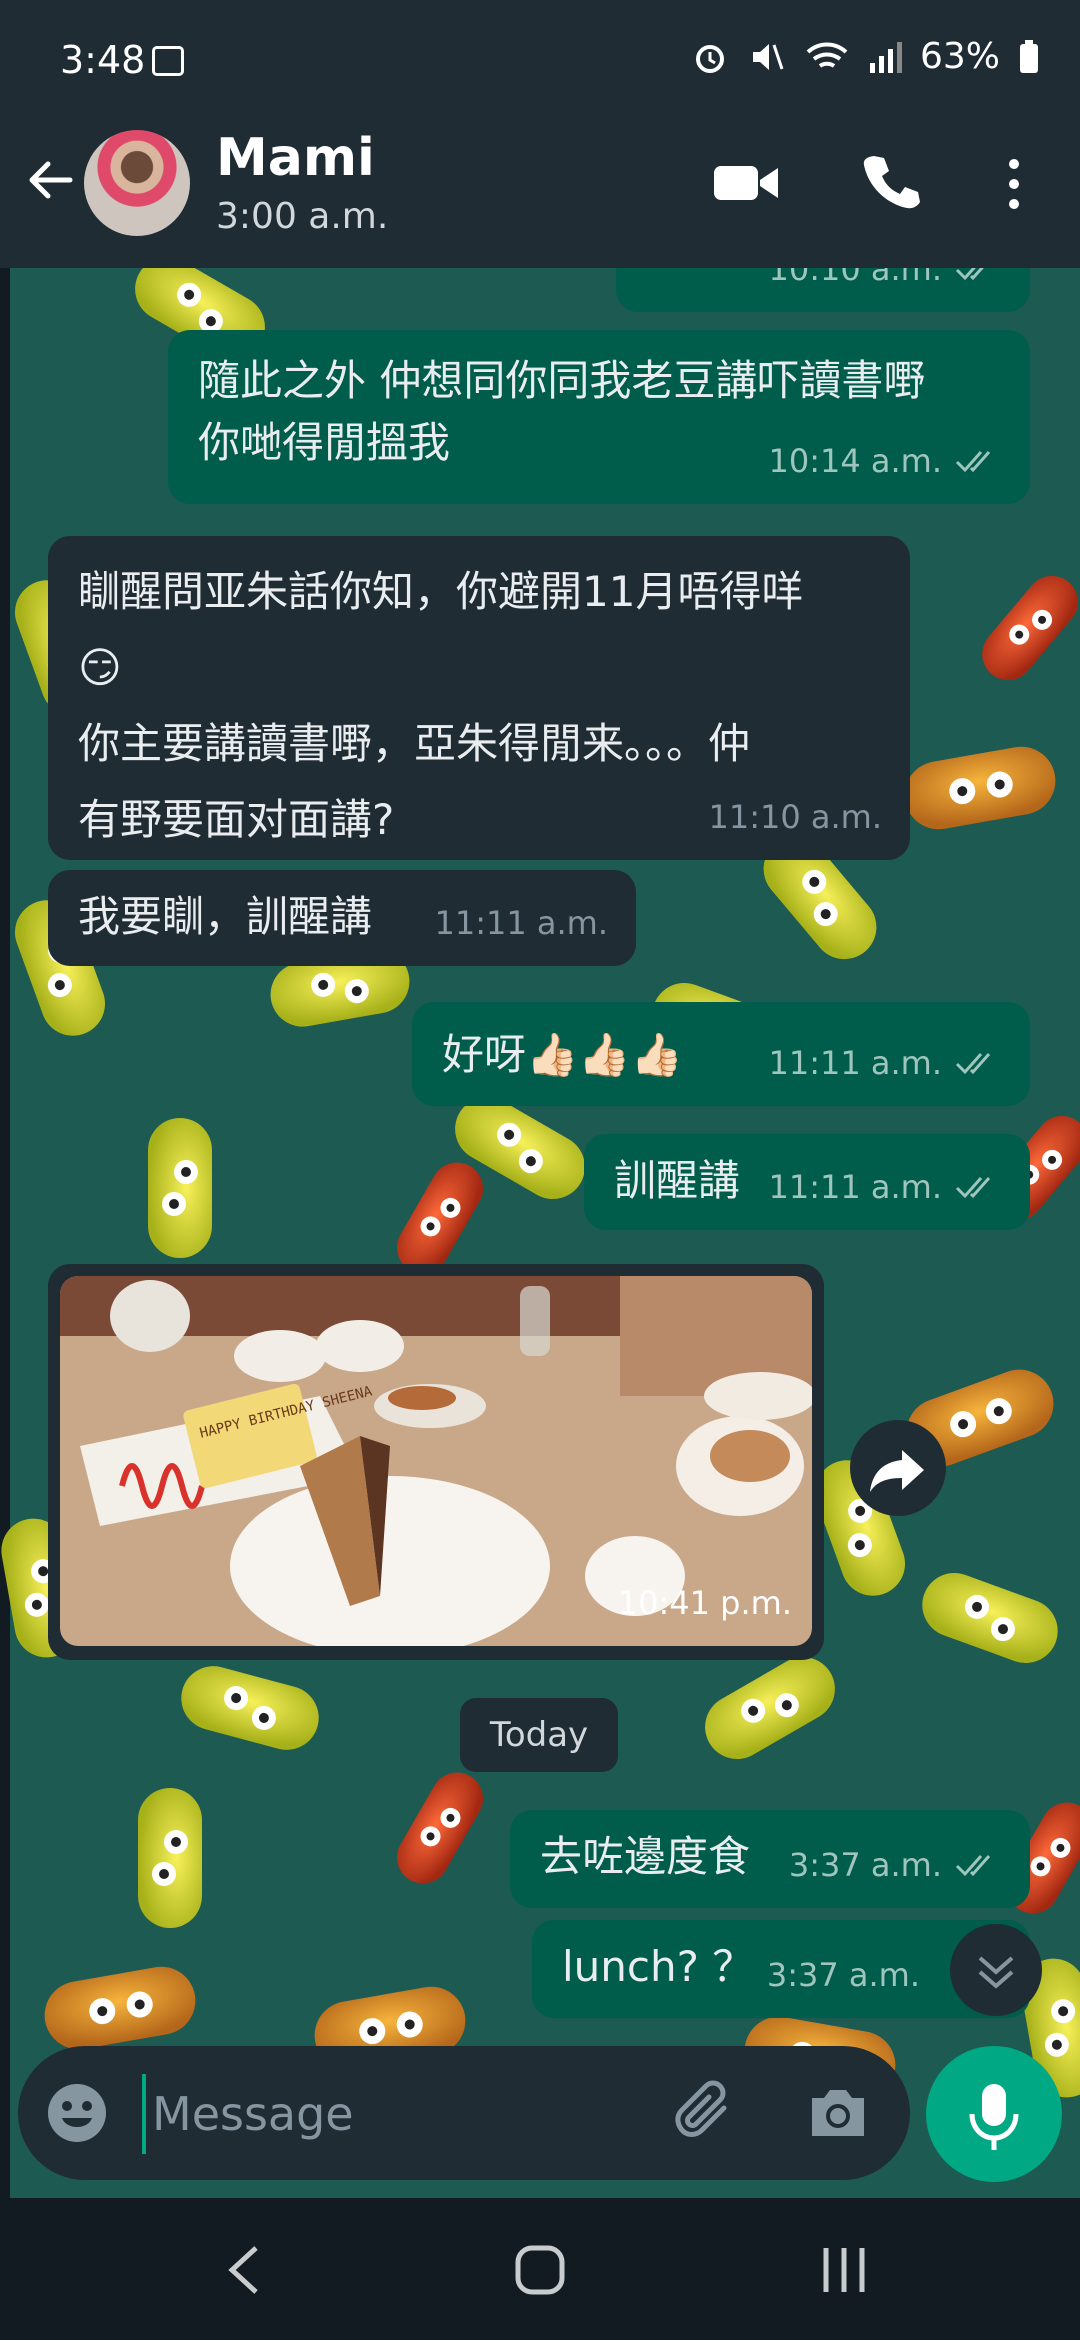 The height and width of the screenshot is (2340, 1080). Describe the element at coordinates (994, 2117) in the screenshot. I see `mic-icon` at that location.